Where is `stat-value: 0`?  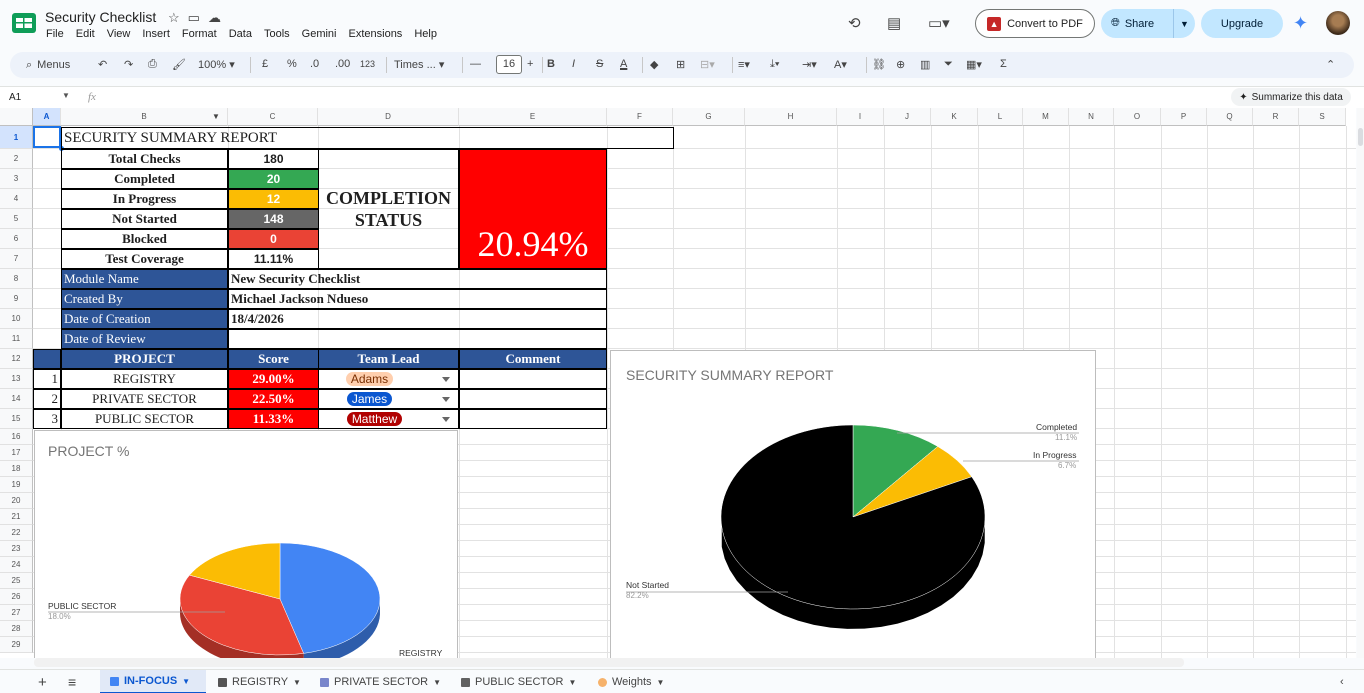 stat-value: 0 is located at coordinates (273, 239).